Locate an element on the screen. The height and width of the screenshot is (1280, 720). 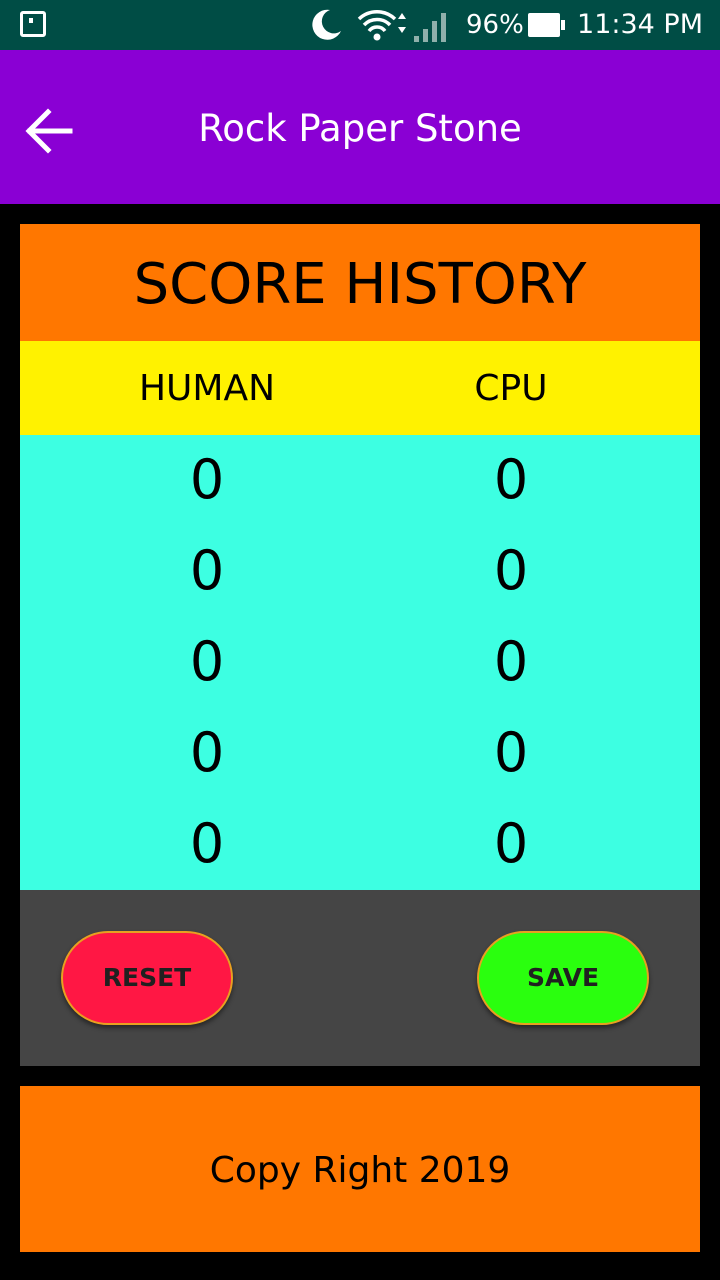
battery-percent: 96% is located at coordinates (495, 25).